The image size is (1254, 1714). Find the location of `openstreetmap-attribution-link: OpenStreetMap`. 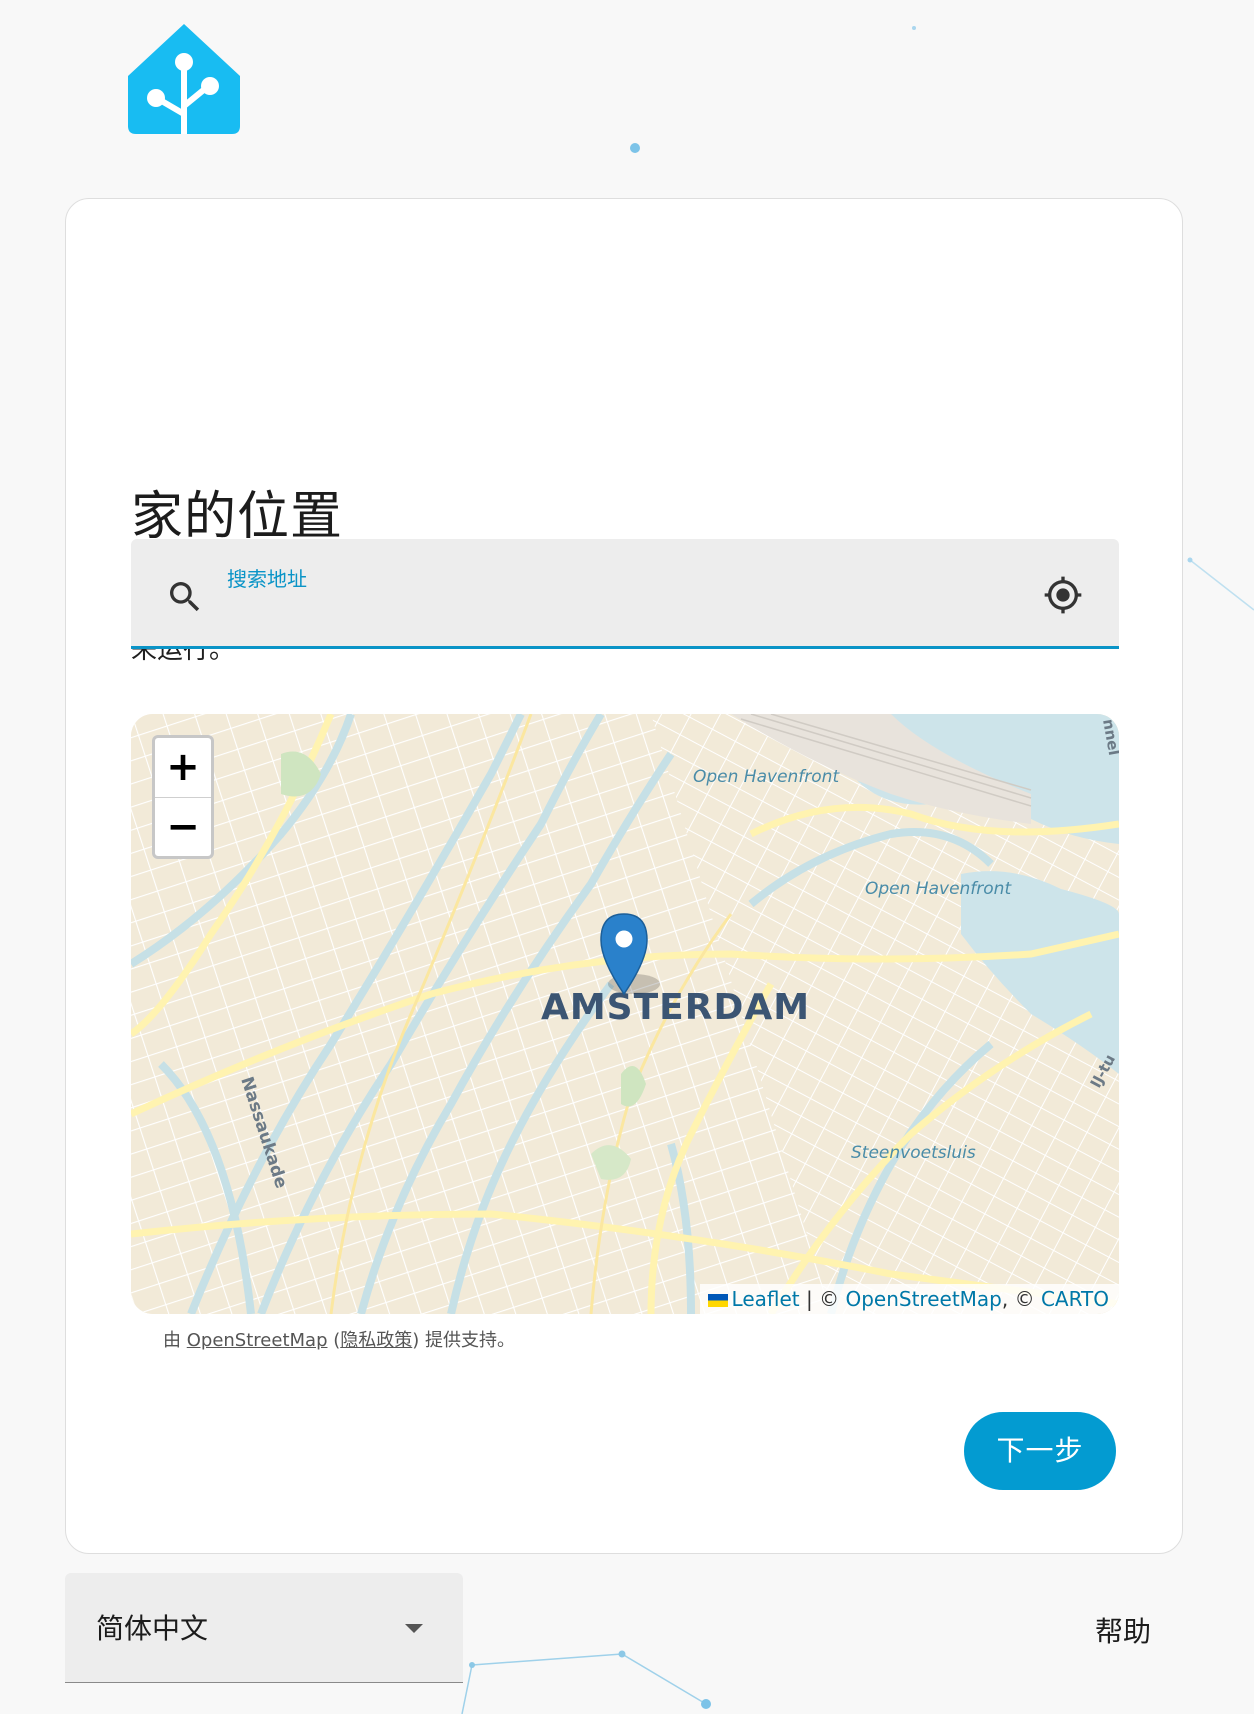

openstreetmap-attribution-link: OpenStreetMap is located at coordinates (923, 1299).